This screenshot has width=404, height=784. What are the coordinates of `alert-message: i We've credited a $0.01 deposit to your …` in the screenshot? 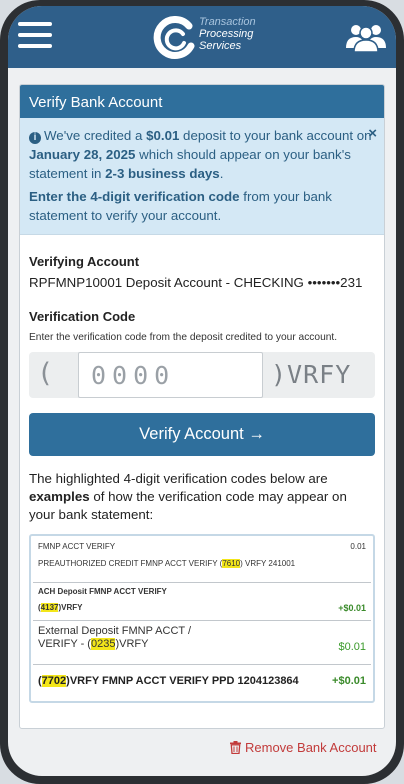 It's located at (202, 154).